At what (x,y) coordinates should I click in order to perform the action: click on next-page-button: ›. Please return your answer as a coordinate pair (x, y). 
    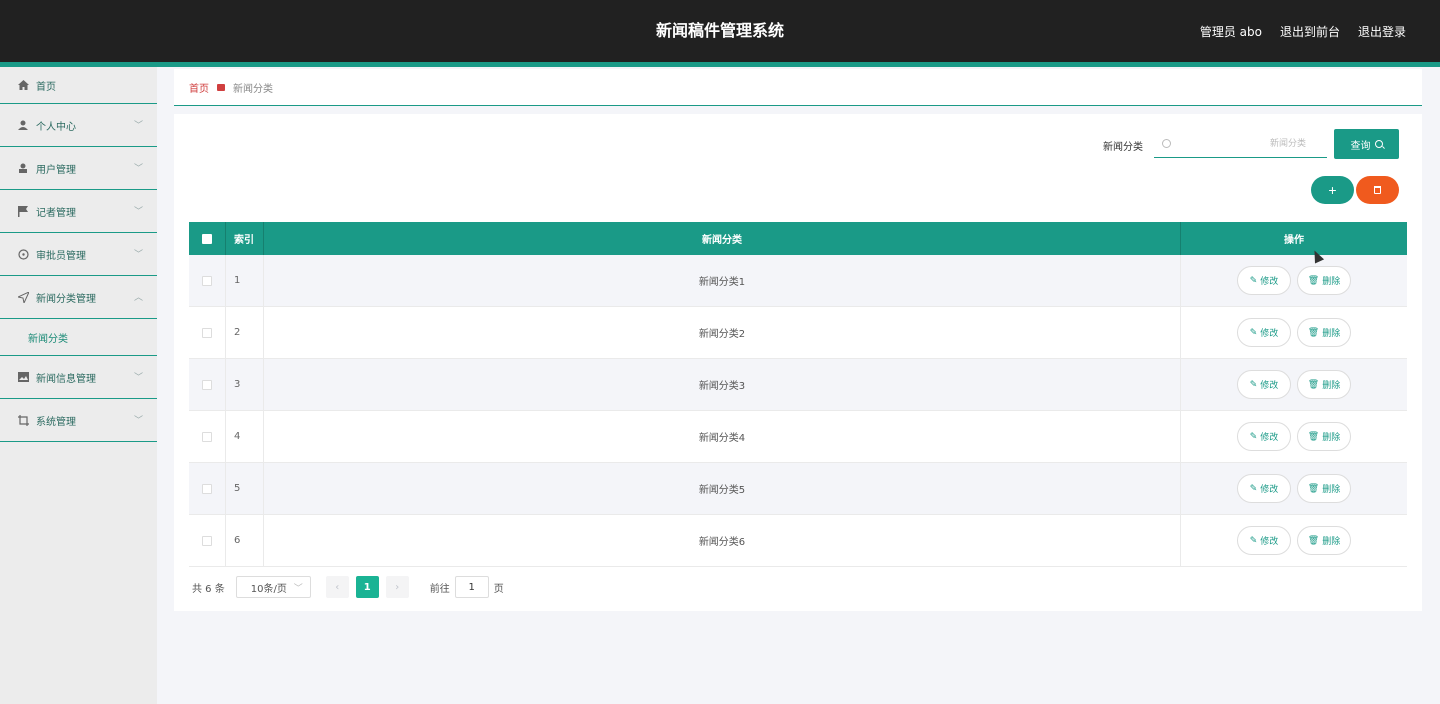
    Looking at the image, I should click on (397, 587).